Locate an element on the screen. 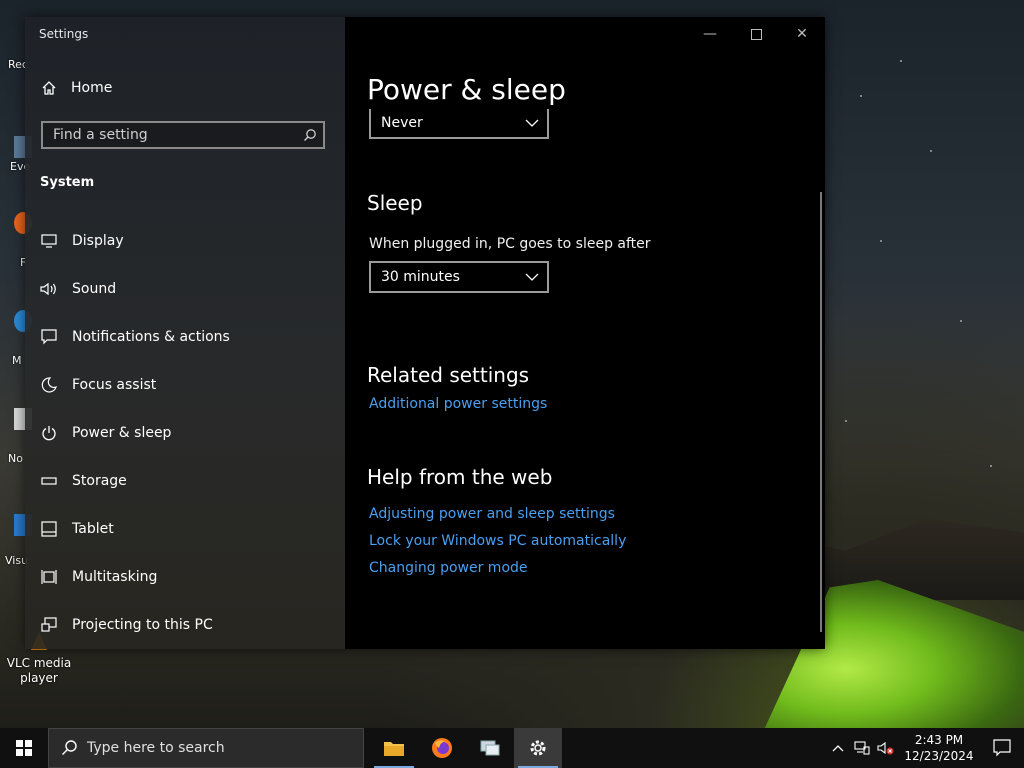 This screenshot has width=1024, height=768. storage-icon is located at coordinates (49, 481).